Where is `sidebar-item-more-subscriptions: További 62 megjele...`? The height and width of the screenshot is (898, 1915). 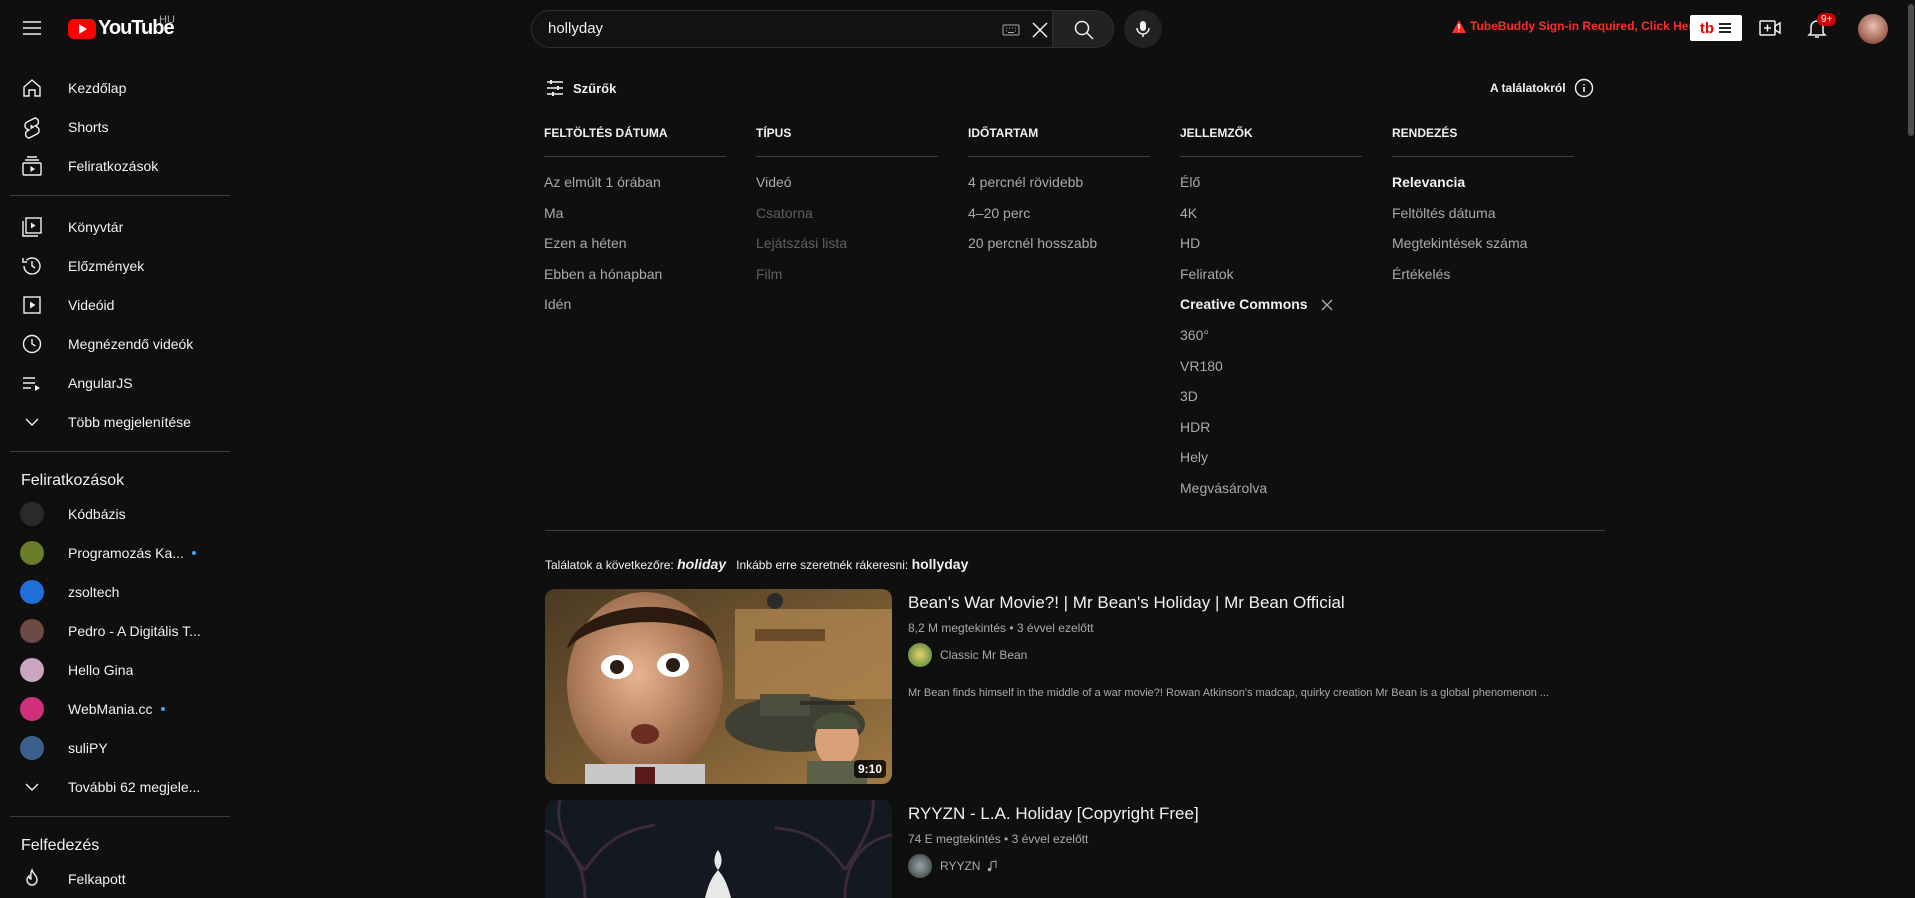
sidebar-item-more-subscriptions: További 62 megjele... is located at coordinates (115, 787).